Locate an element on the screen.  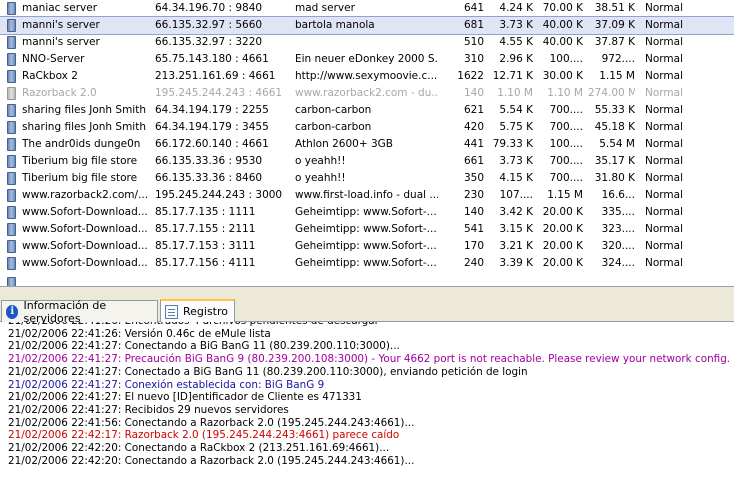
panel-splitter is located at coordinates (367, 293).